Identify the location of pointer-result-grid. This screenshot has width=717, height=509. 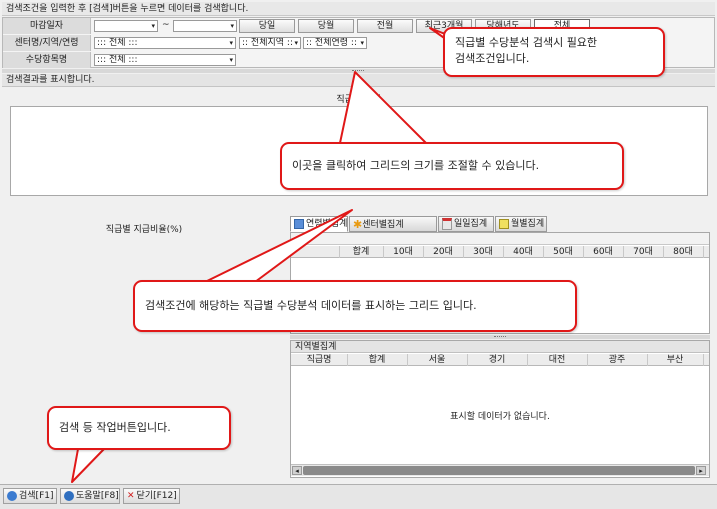
(278, 246).